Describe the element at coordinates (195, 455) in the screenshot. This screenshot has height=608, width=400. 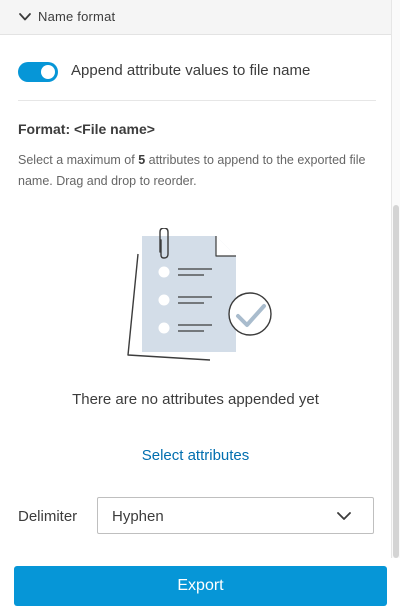
I see `select-attributes-link: Select attributes` at that location.